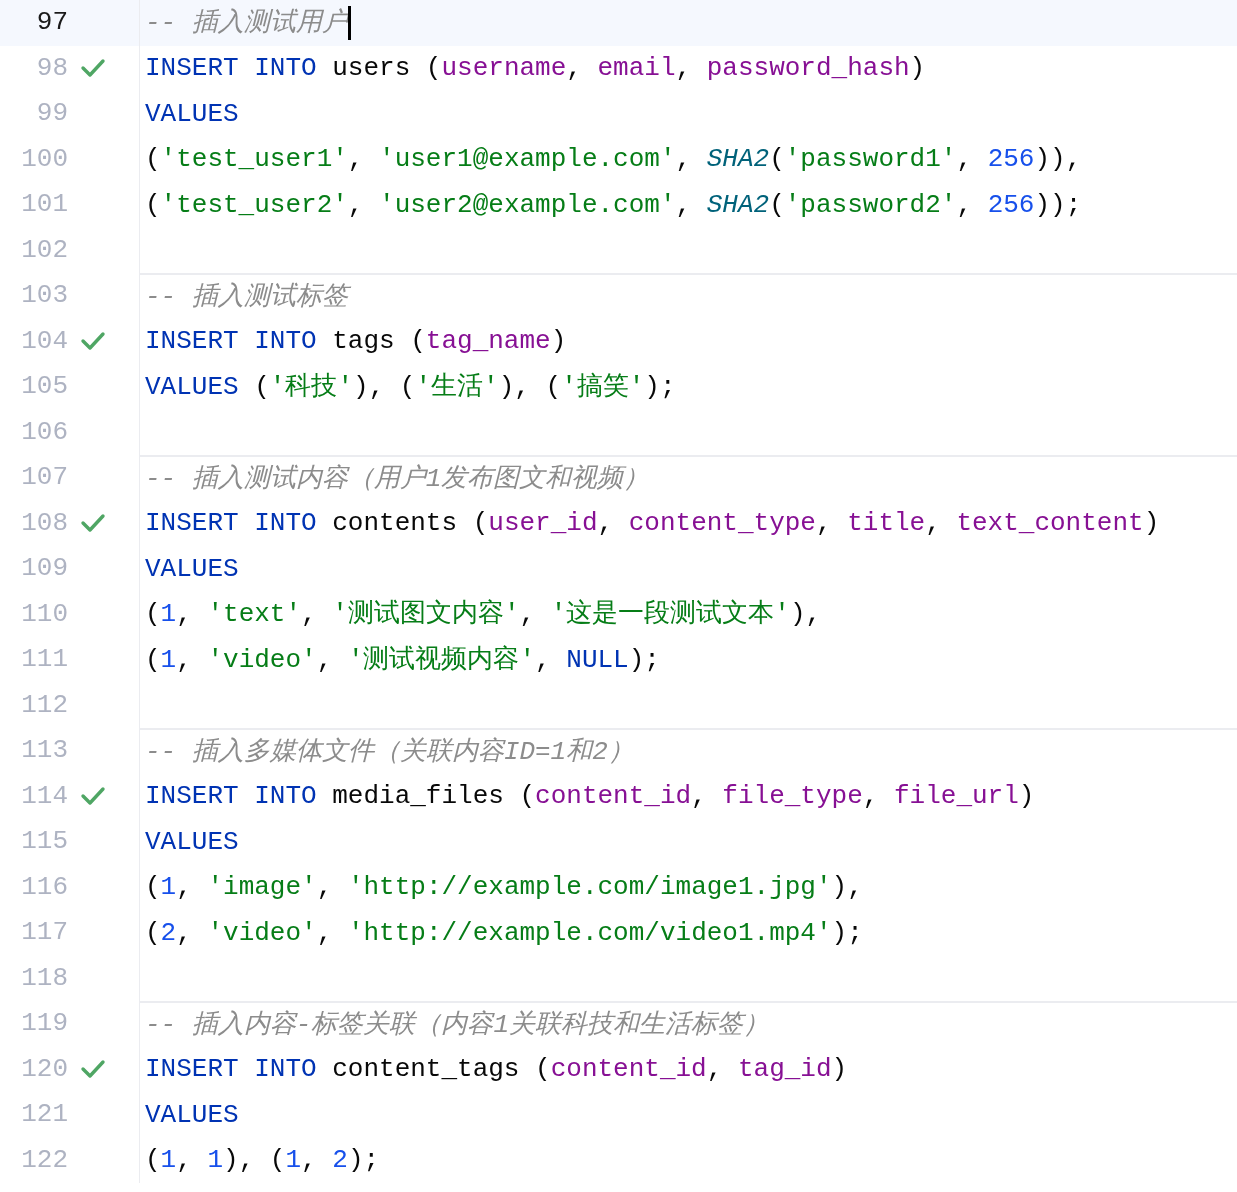  What do you see at coordinates (44, 341) in the screenshot?
I see `line-number: 104` at bounding box center [44, 341].